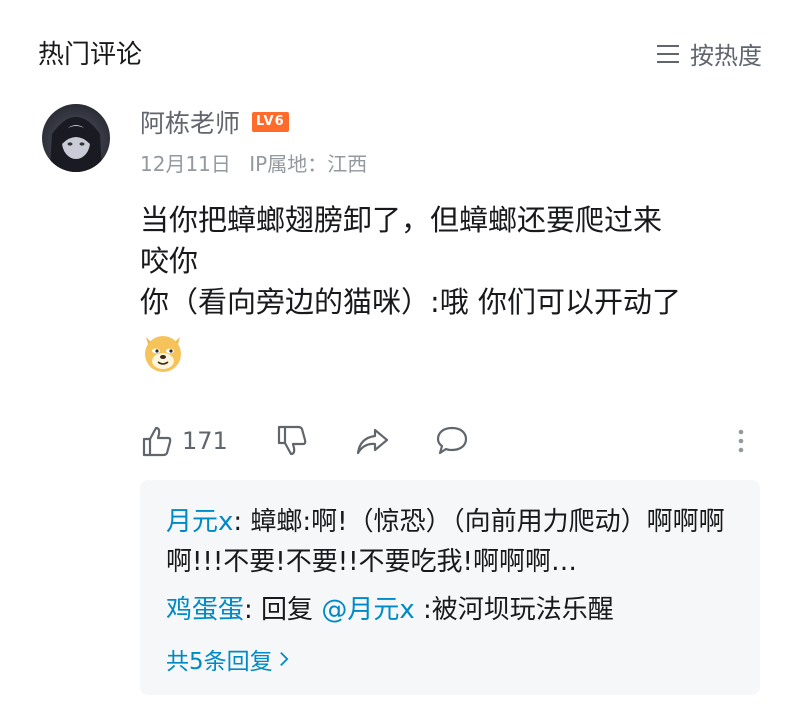  I want to click on doge-emoji-icon, so click(163, 354).